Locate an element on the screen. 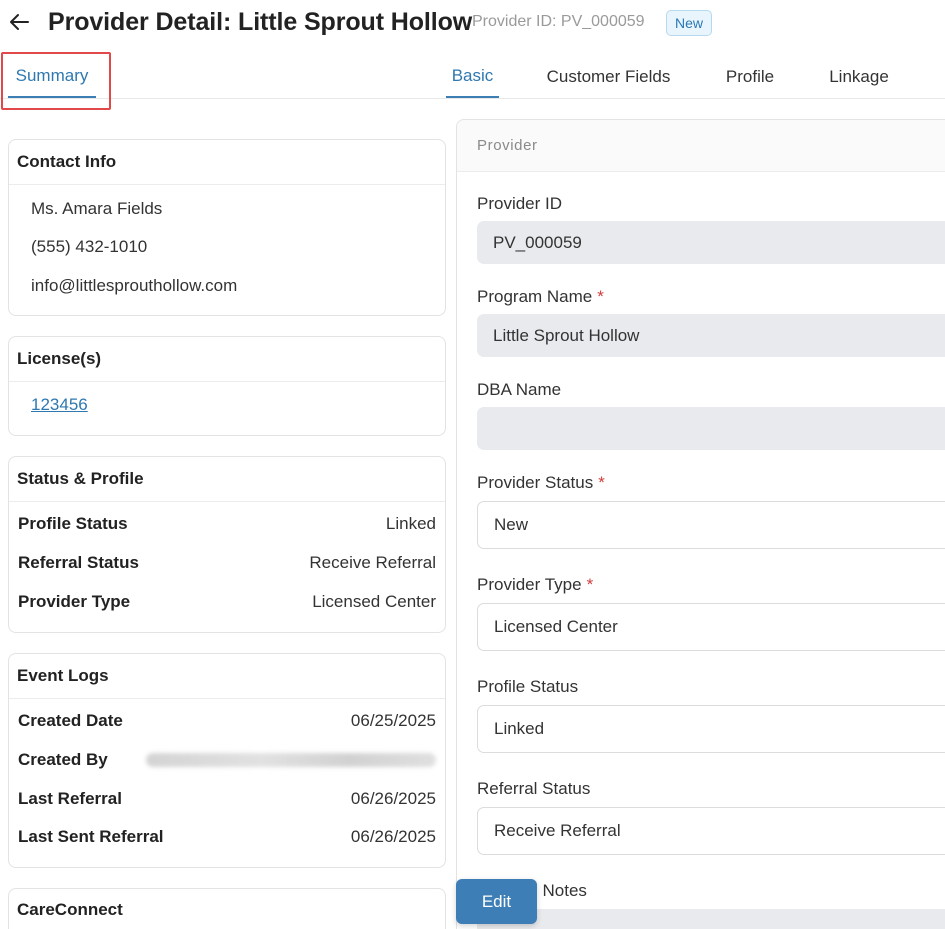 The width and height of the screenshot is (945, 929). provider-type-select: Licensed Center is located at coordinates (711, 627).